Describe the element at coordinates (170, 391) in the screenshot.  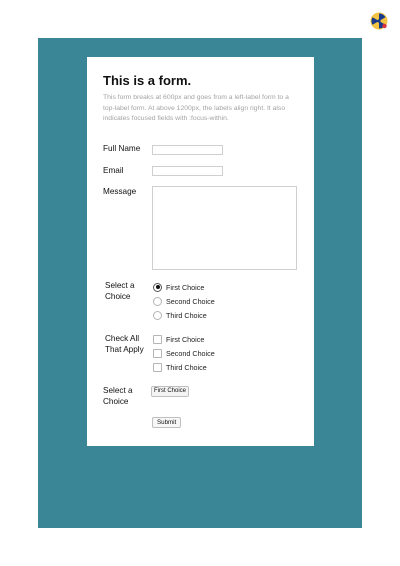
I see `choice-select: First Choice` at that location.